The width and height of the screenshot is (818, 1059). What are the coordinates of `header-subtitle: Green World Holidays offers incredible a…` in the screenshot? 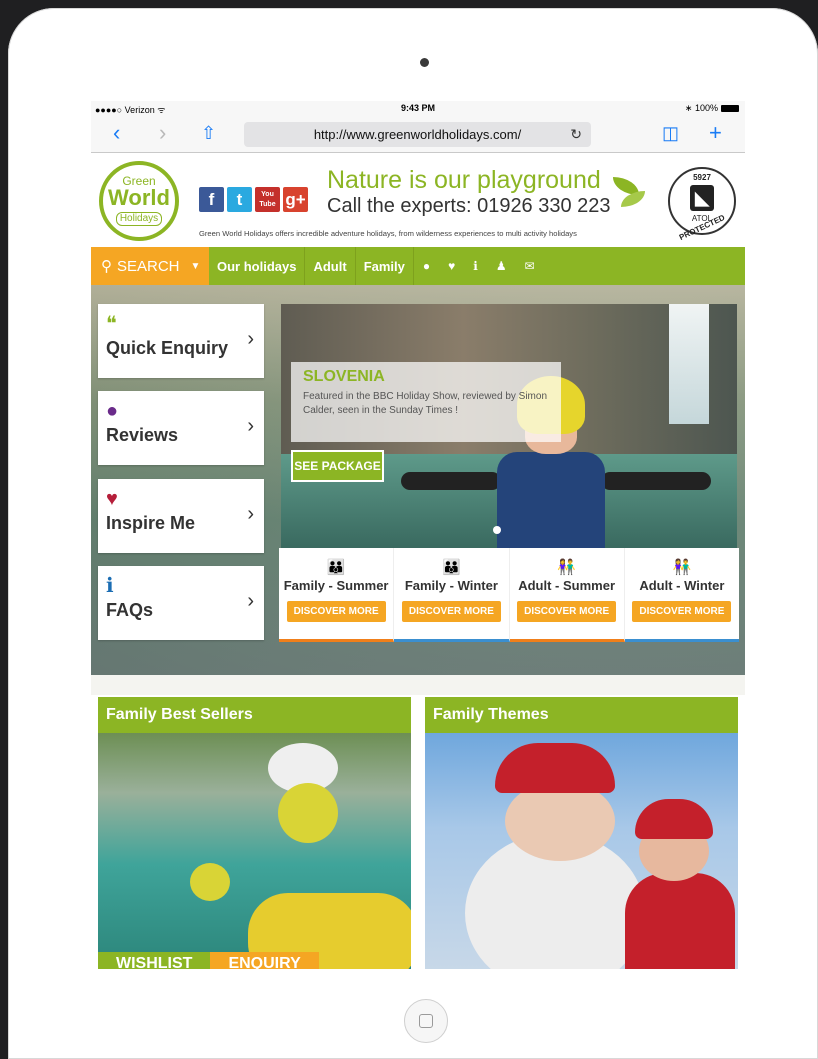 It's located at (388, 233).